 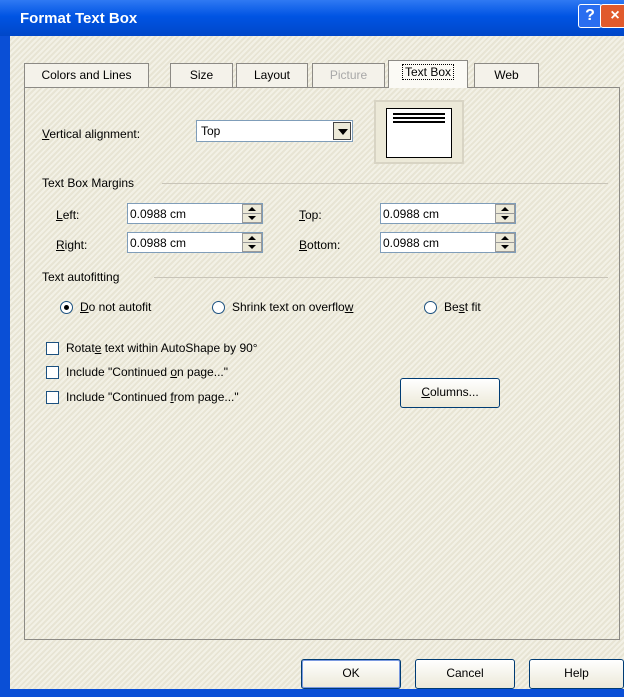 What do you see at coordinates (66, 307) in the screenshot?
I see `do-not-autofit-radio` at bounding box center [66, 307].